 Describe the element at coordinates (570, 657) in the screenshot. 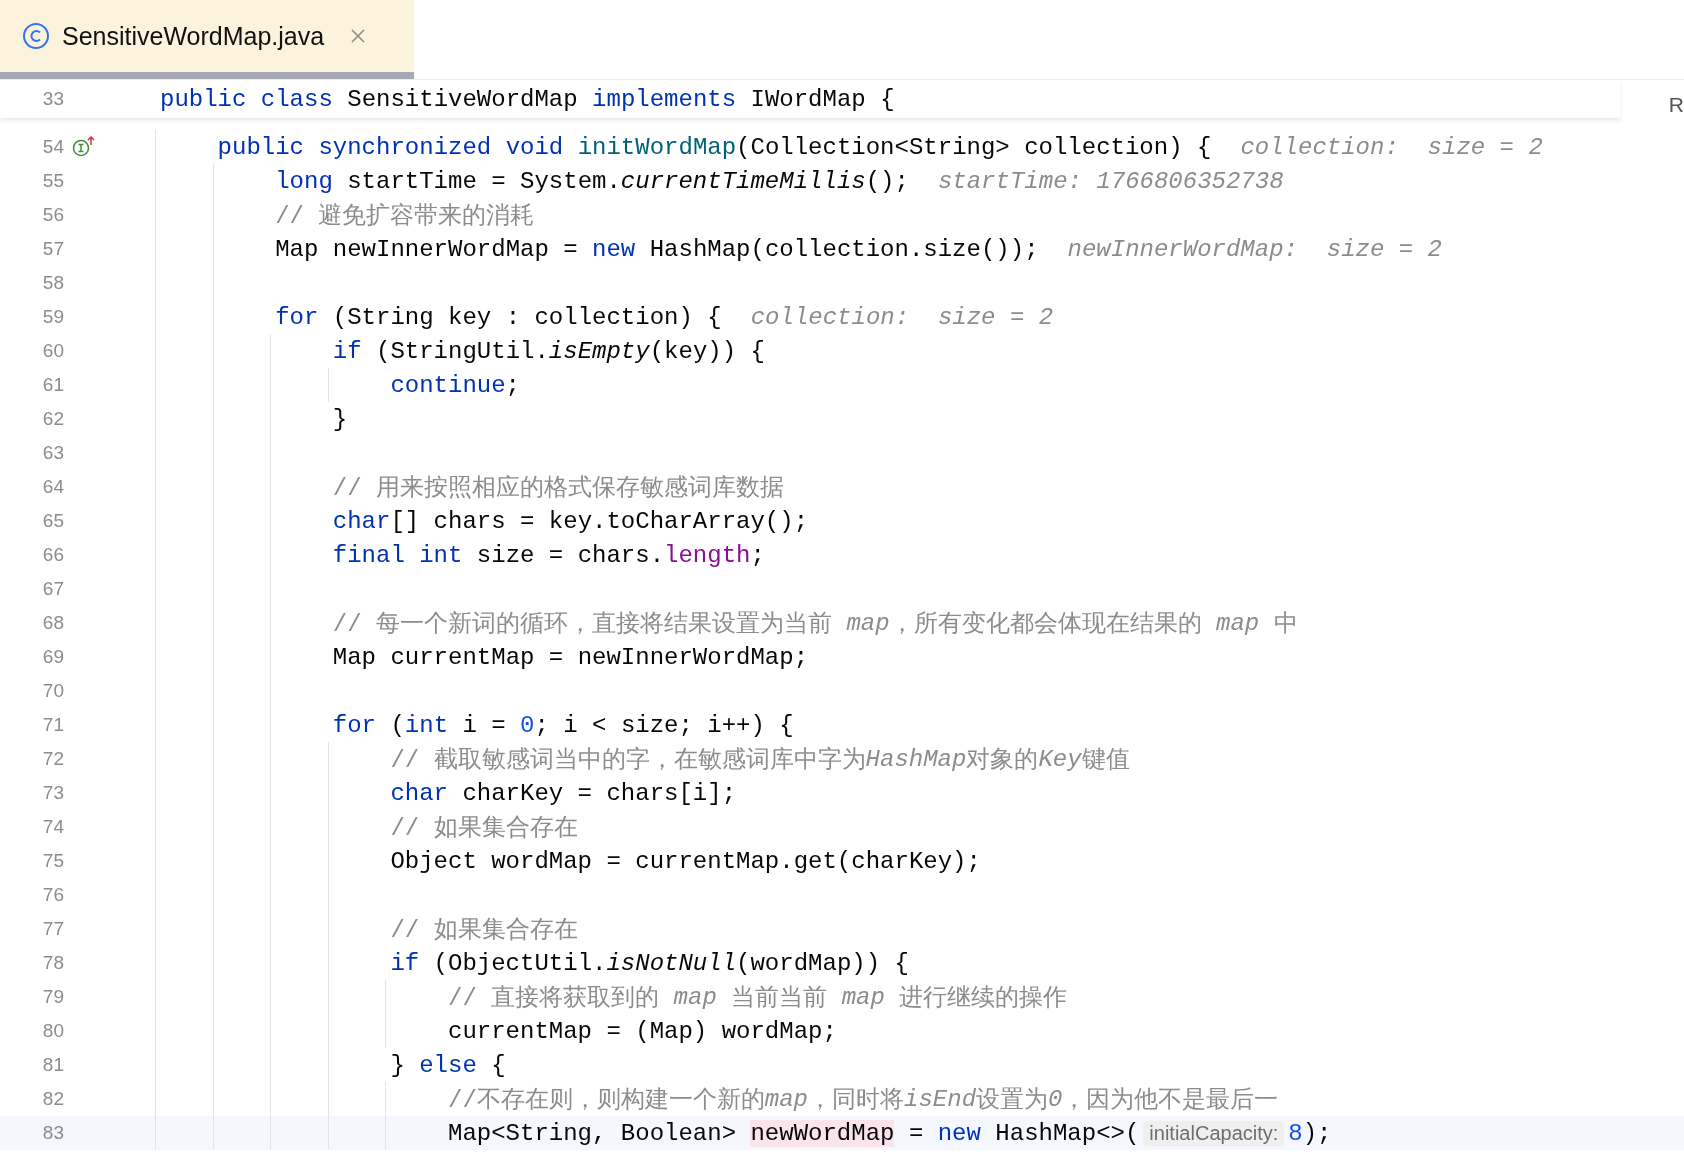

I see `code-text: Map currentMap = newInnerWordMap;` at that location.